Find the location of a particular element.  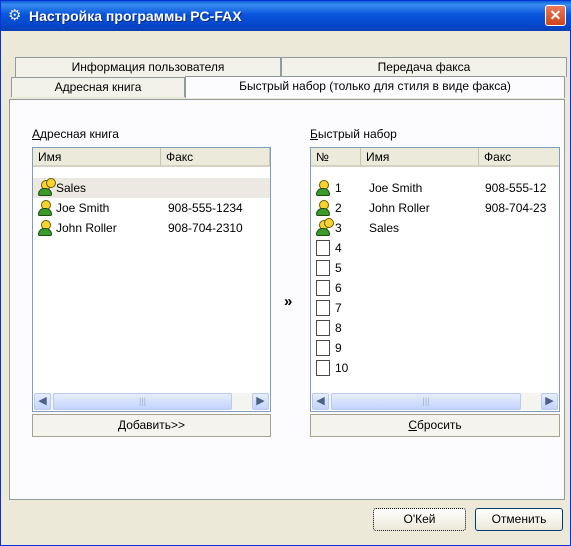

tab-address-book: Адресная книга is located at coordinates (98, 87).